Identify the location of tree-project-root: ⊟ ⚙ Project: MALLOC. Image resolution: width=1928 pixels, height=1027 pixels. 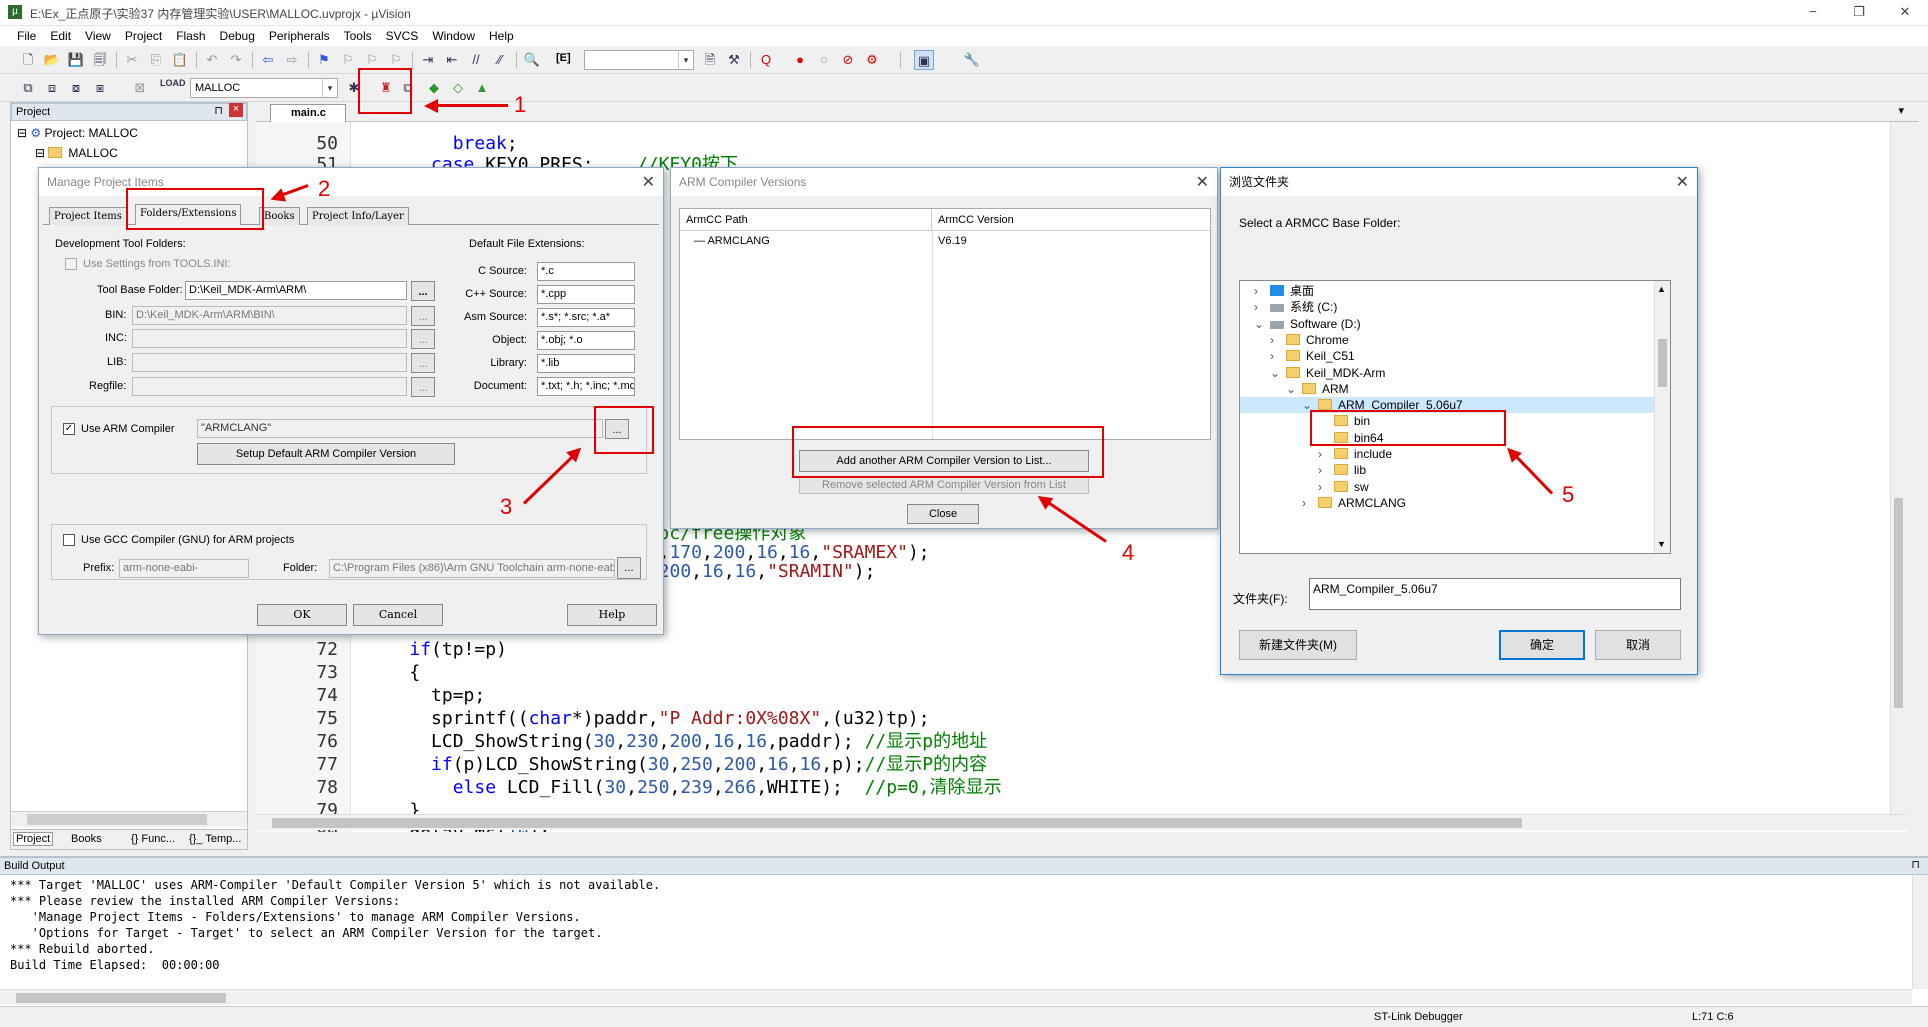
(77, 133).